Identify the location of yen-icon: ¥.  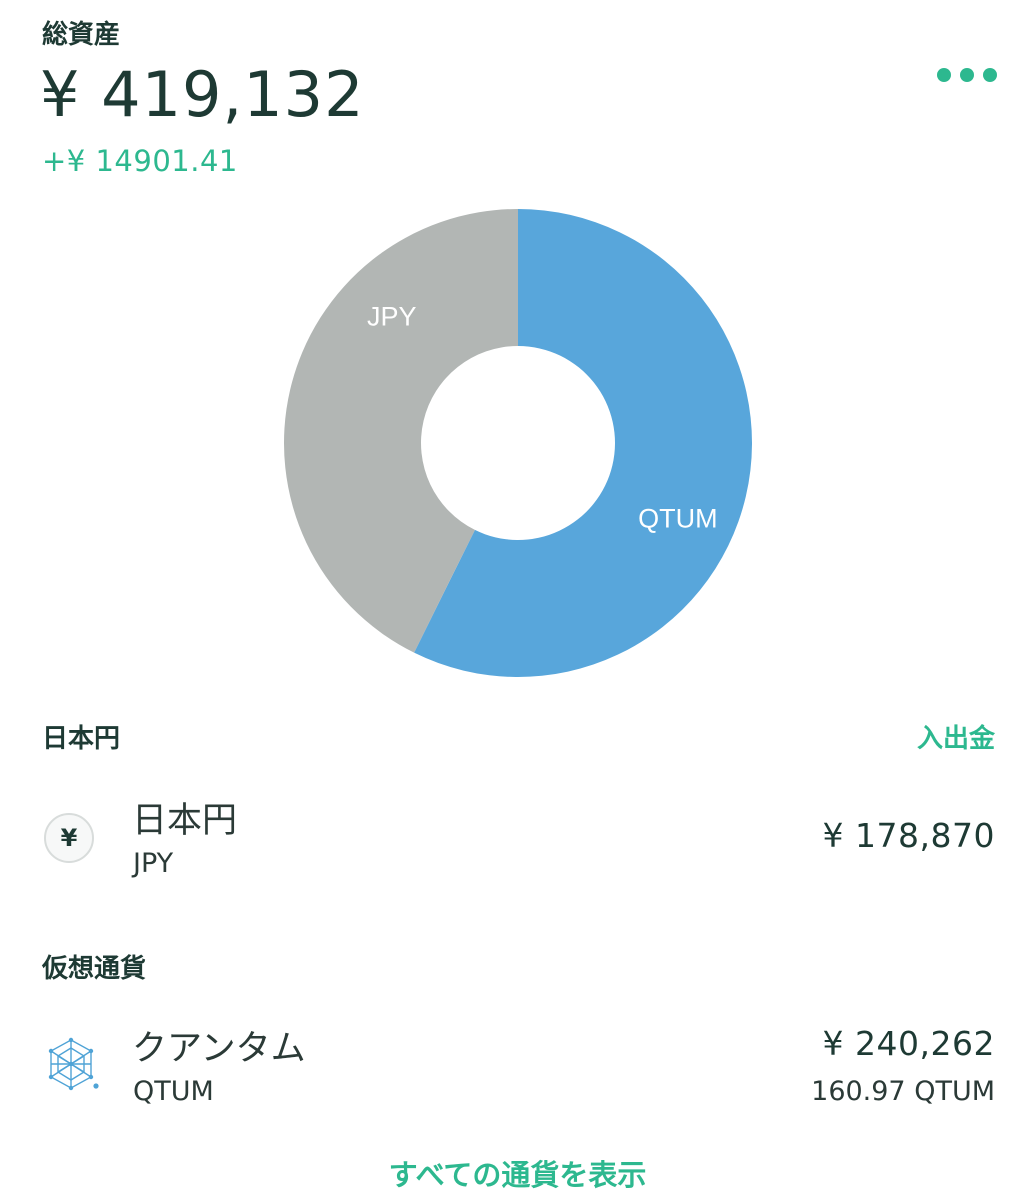
(69, 838).